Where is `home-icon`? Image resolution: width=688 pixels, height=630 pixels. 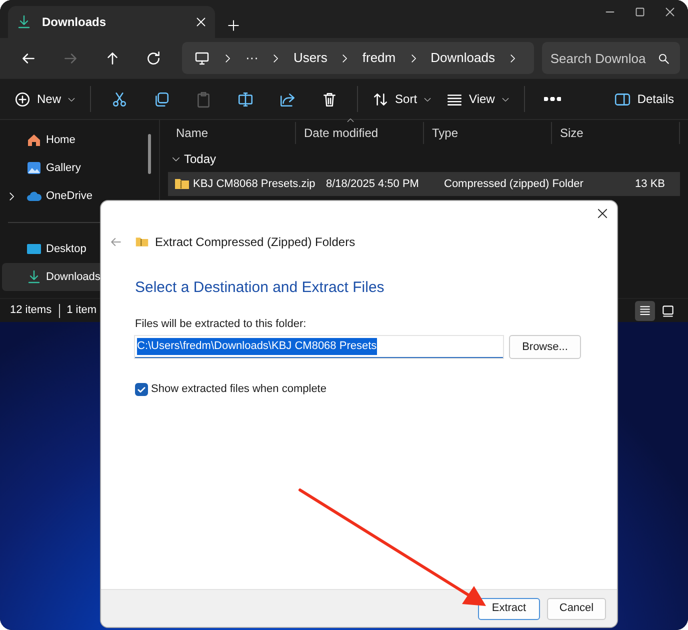 home-icon is located at coordinates (34, 140).